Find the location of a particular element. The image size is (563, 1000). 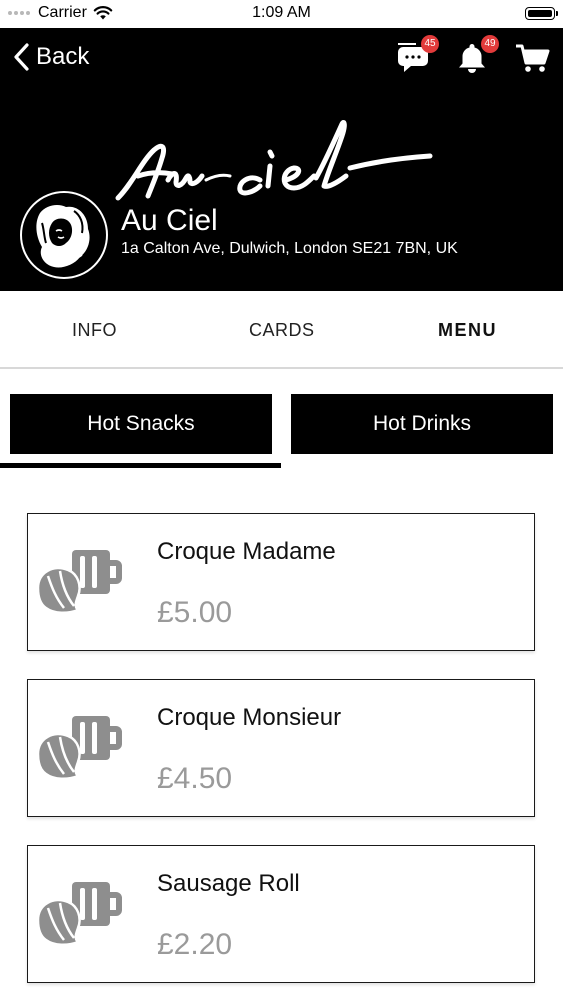

chat-button: 45 is located at coordinates (416, 55).